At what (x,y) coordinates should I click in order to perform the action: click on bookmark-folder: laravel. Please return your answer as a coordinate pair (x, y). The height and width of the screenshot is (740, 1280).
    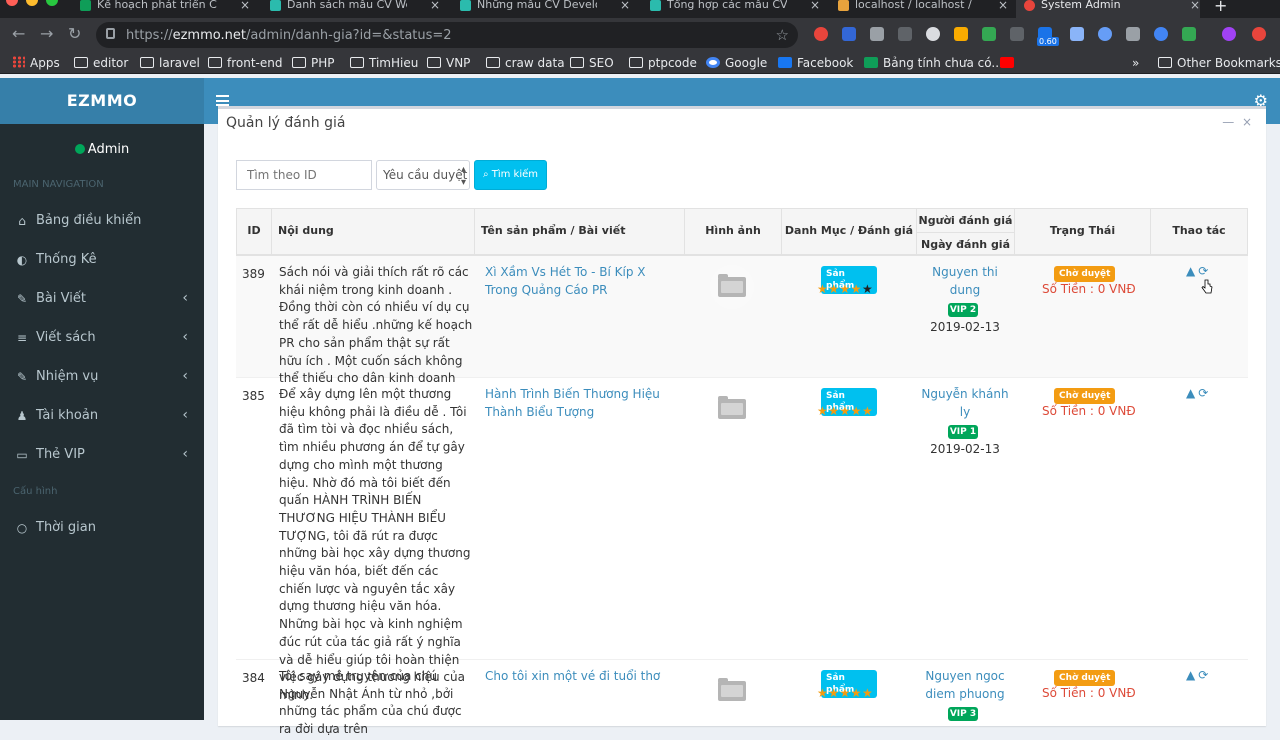
    Looking at the image, I should click on (170, 63).